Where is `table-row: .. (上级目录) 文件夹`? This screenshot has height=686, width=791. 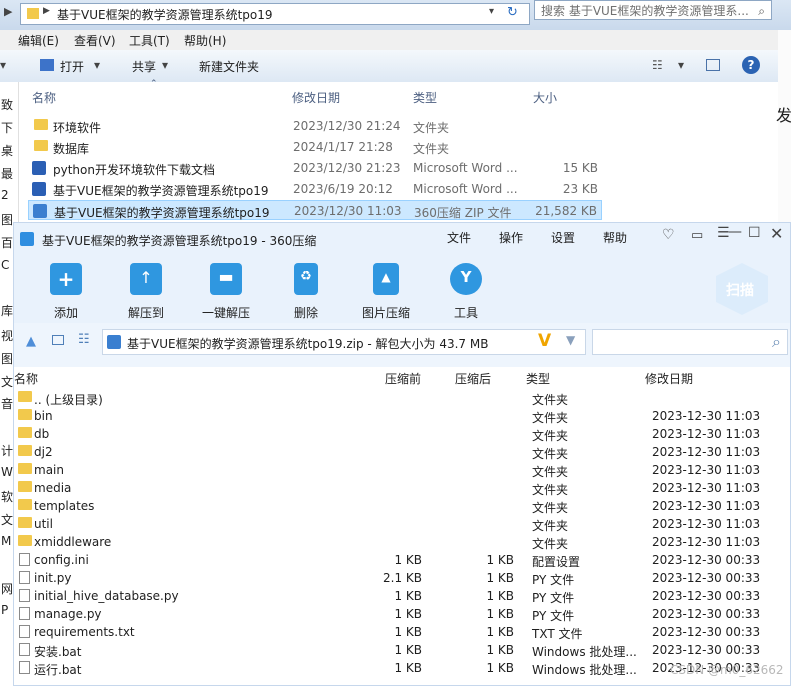
table-row: .. (上级目录) 文件夹 is located at coordinates (402, 399).